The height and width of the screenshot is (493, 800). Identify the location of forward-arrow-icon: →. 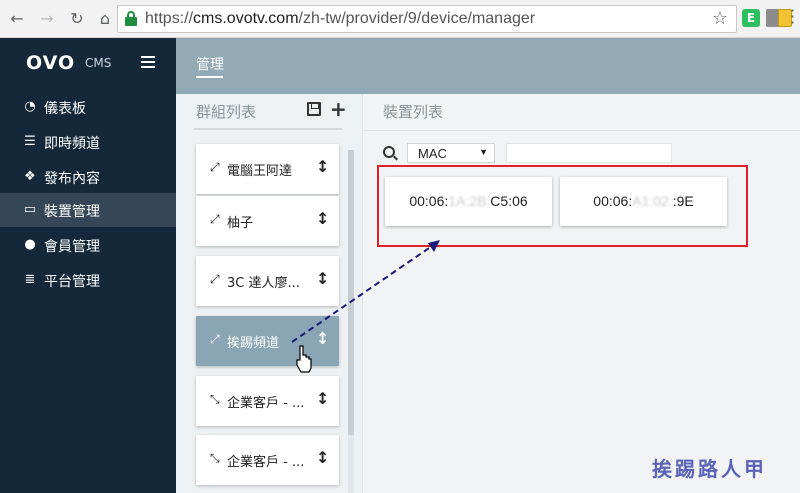
(47, 19).